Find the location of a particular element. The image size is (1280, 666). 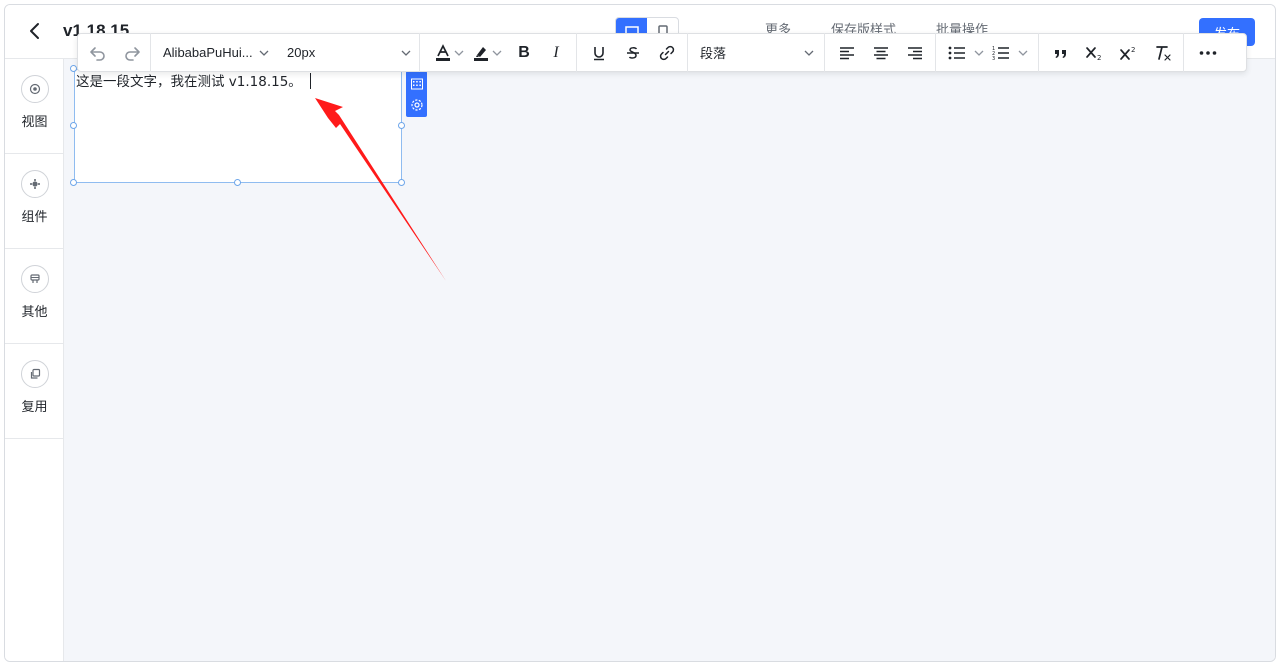

quote-icon is located at coordinates (1060, 53).